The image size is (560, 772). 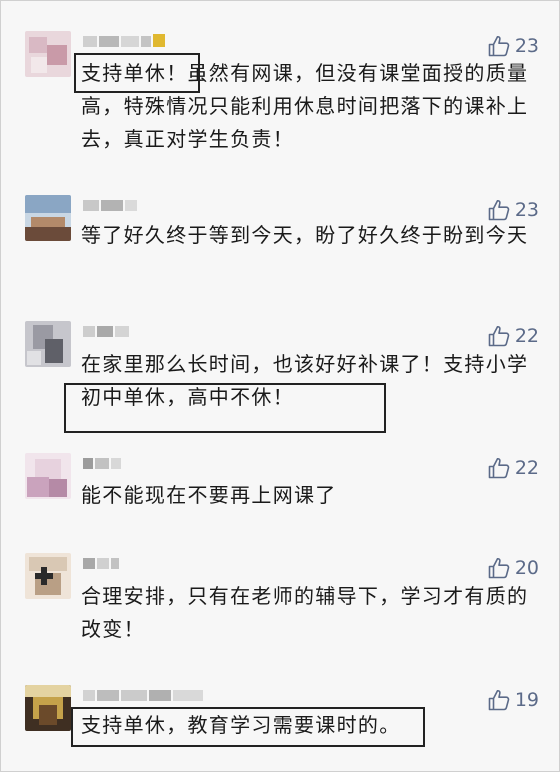 What do you see at coordinates (526, 568) in the screenshot?
I see `like-count: 20` at bounding box center [526, 568].